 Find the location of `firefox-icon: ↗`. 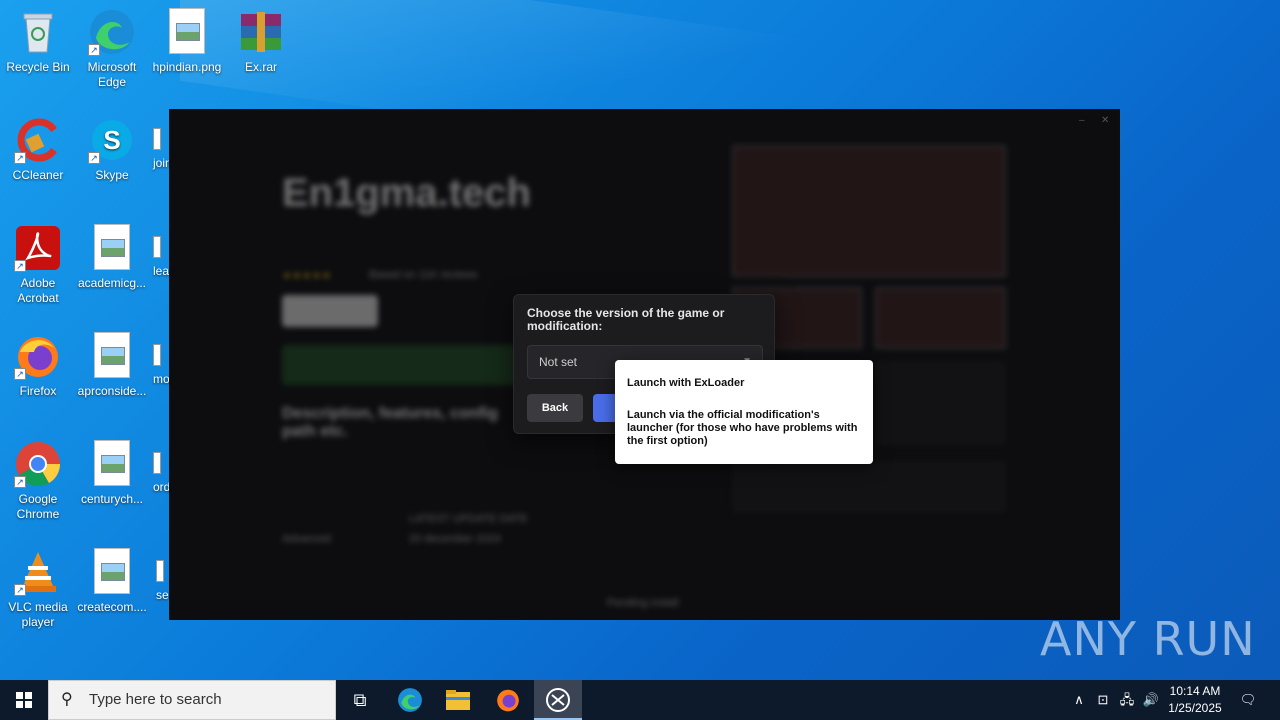

firefox-icon: ↗ is located at coordinates (38, 356).